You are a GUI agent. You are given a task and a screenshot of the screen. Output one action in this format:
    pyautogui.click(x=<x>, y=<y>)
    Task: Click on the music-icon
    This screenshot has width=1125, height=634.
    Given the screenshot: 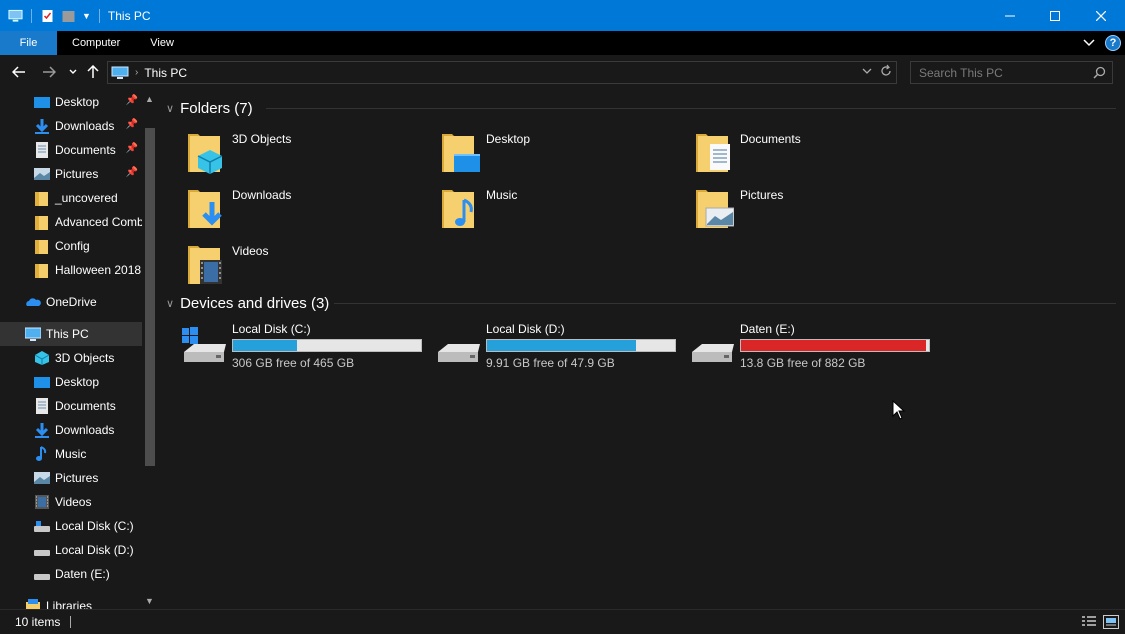 What is the action you would take?
    pyautogui.click(x=458, y=209)
    